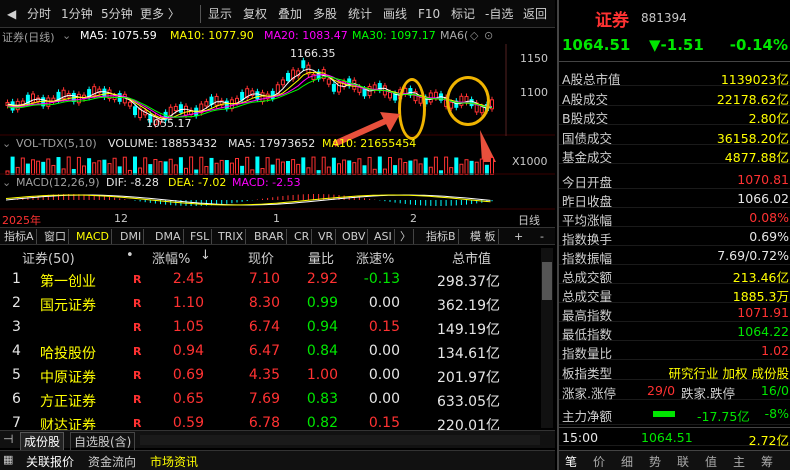  What do you see at coordinates (117, 14) in the screenshot?
I see `tab-5min: 5分钟` at bounding box center [117, 14].